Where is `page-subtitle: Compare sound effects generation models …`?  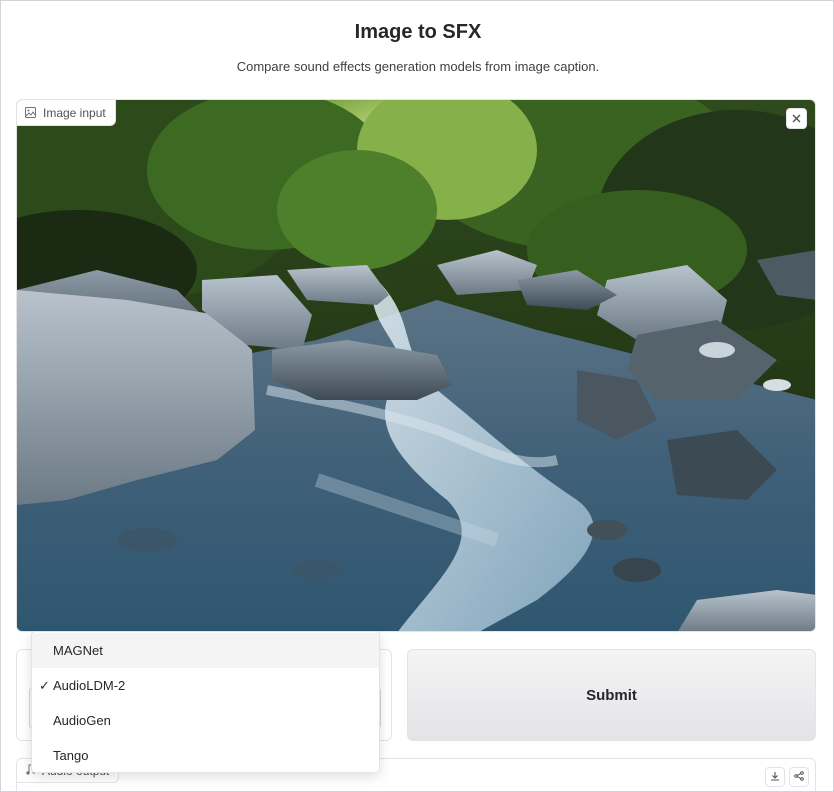 page-subtitle: Compare sound effects generation models … is located at coordinates (418, 66).